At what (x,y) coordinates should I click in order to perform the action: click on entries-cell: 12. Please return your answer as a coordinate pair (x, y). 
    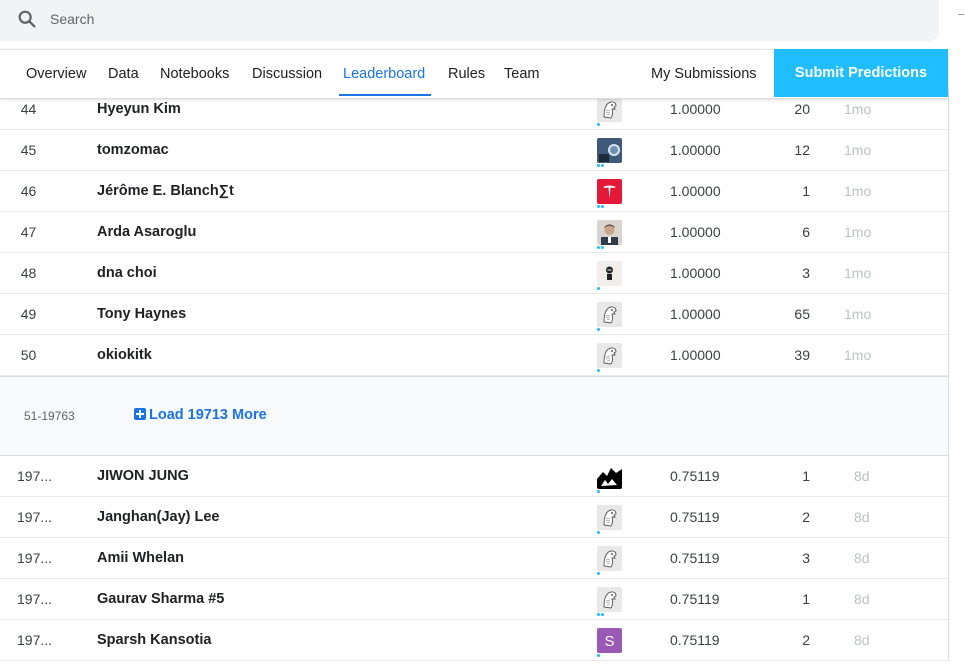
    Looking at the image, I should click on (802, 150).